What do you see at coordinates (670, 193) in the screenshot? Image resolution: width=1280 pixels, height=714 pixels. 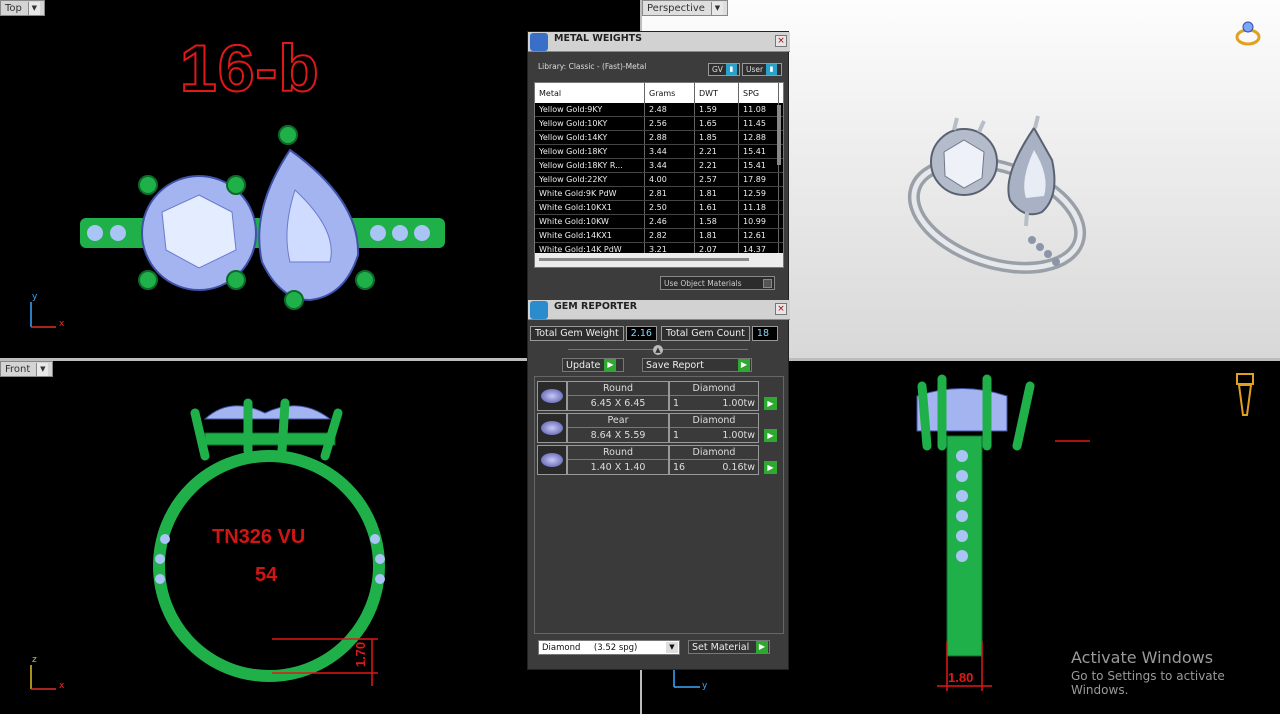 I see `table-cell: 2.81` at bounding box center [670, 193].